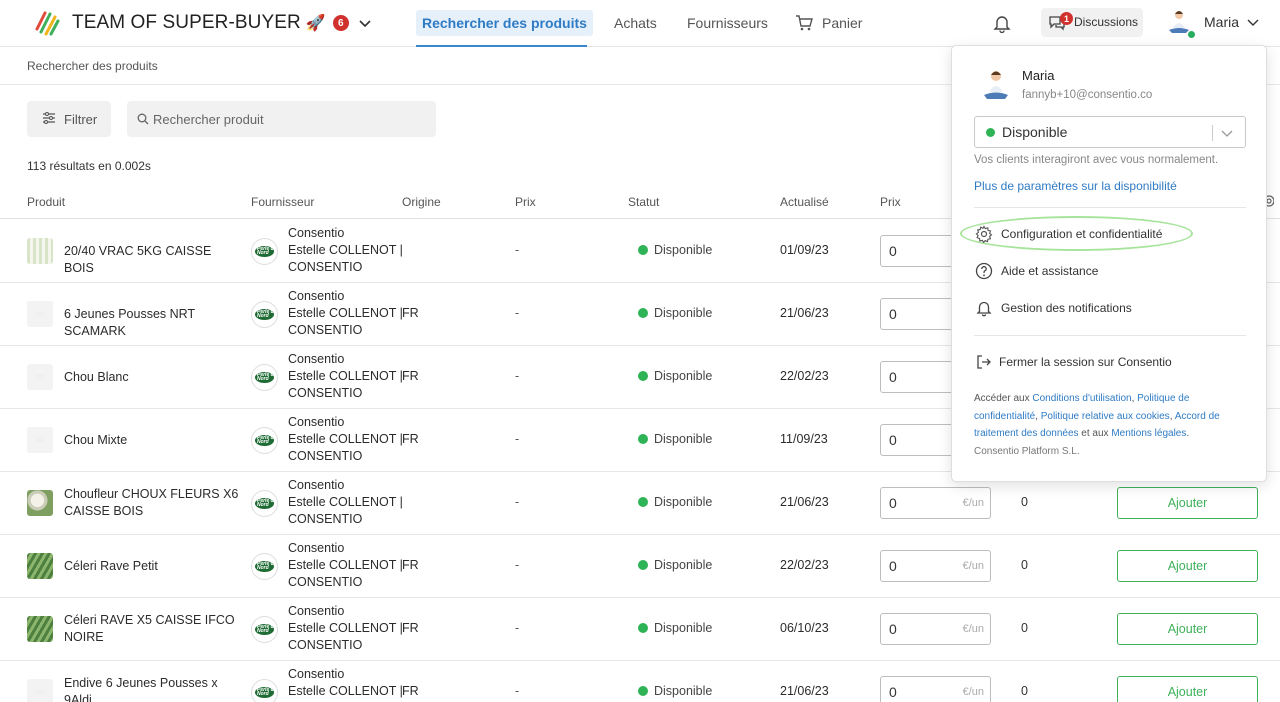 This screenshot has height=702, width=1280. I want to click on availability-settings-link: Plus de paramètres sur la disponibilité, so click(1075, 186).